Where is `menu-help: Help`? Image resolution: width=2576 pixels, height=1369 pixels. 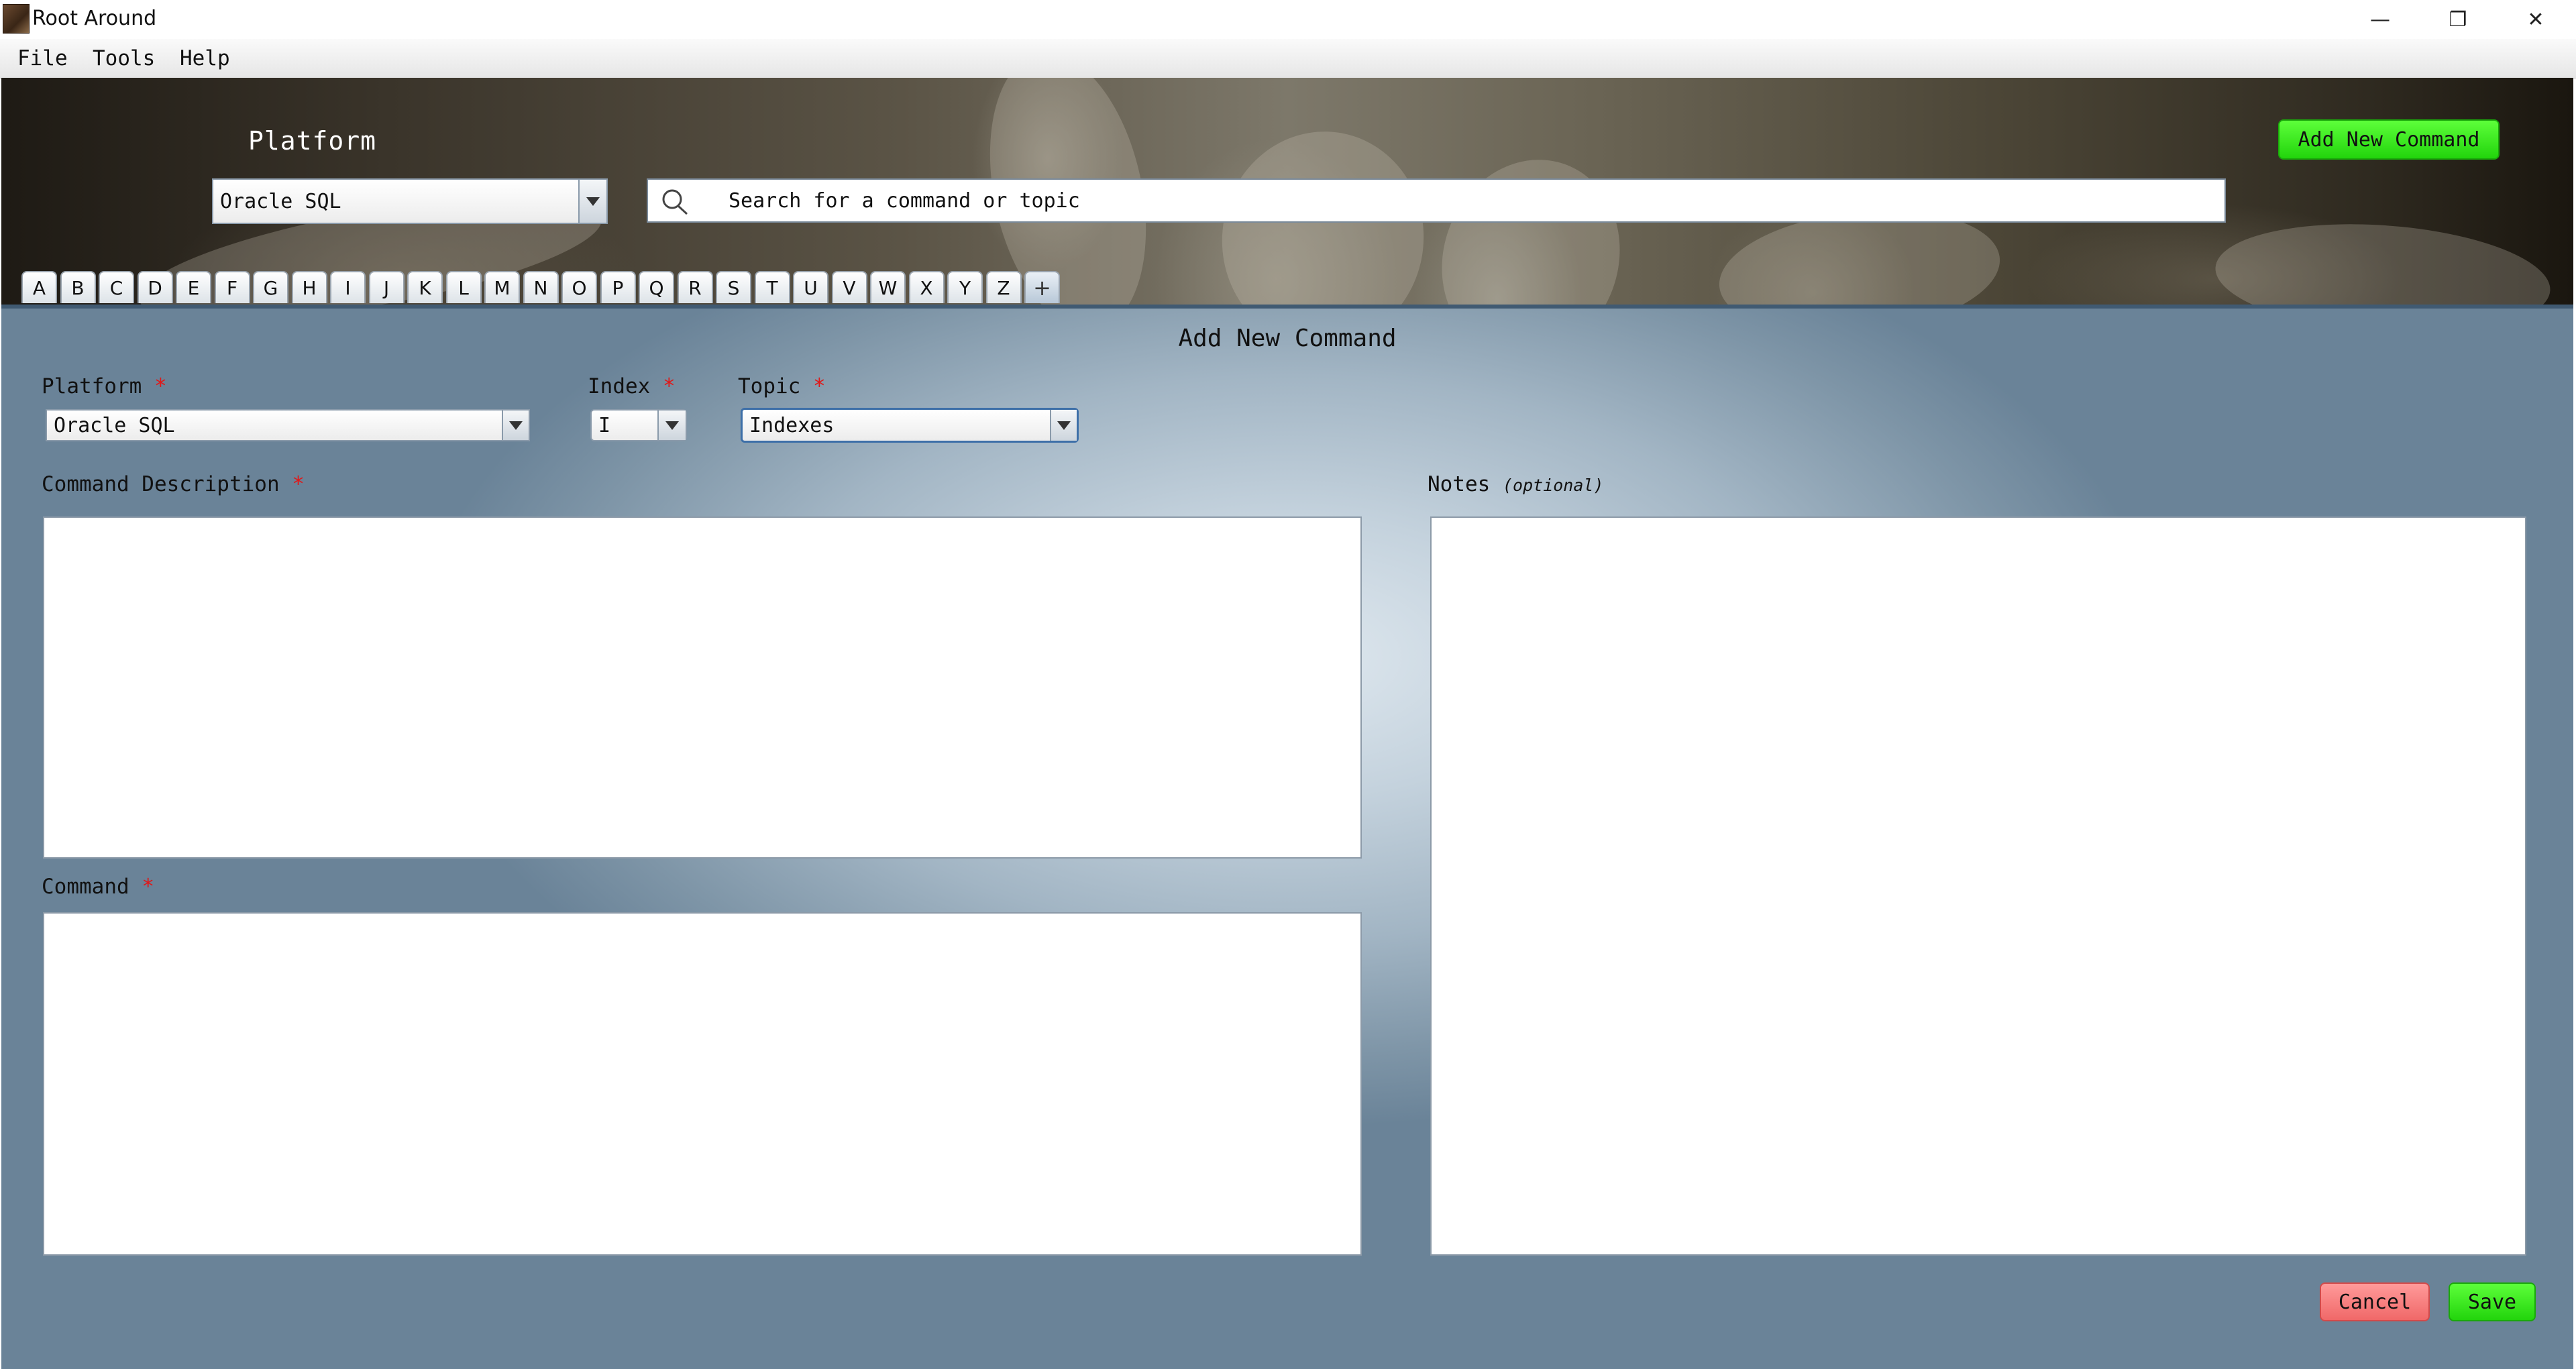 menu-help: Help is located at coordinates (205, 58).